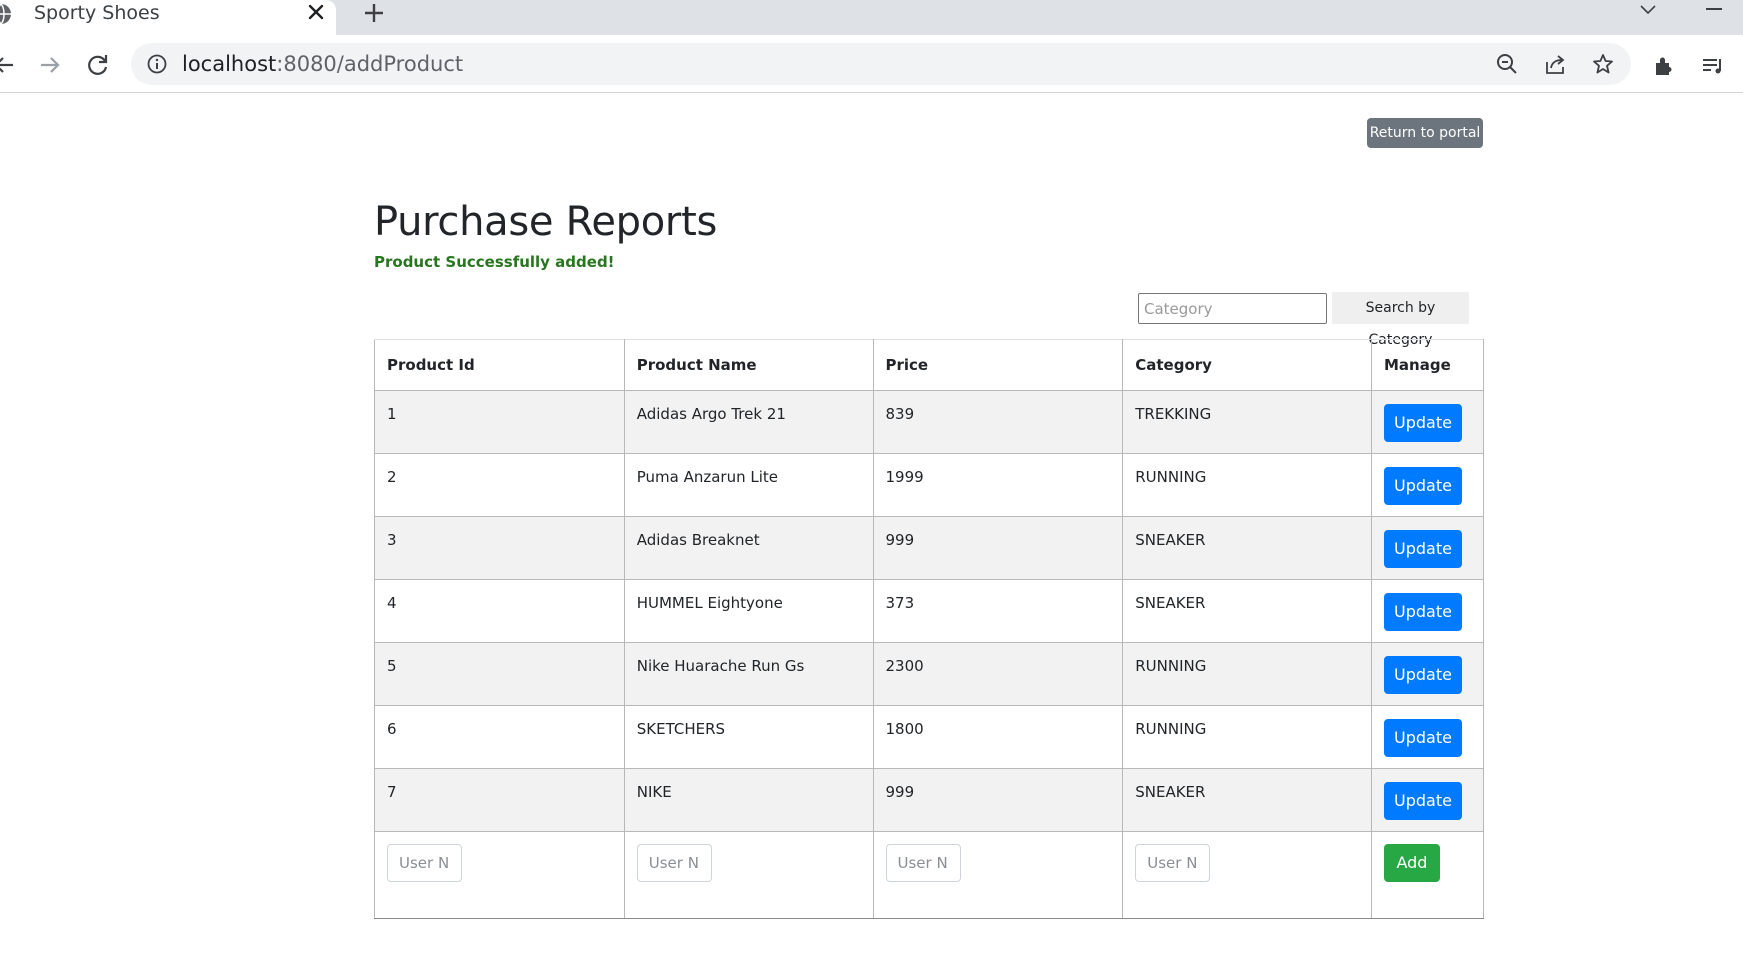  What do you see at coordinates (674, 863) in the screenshot?
I see `new-product-name-input` at bounding box center [674, 863].